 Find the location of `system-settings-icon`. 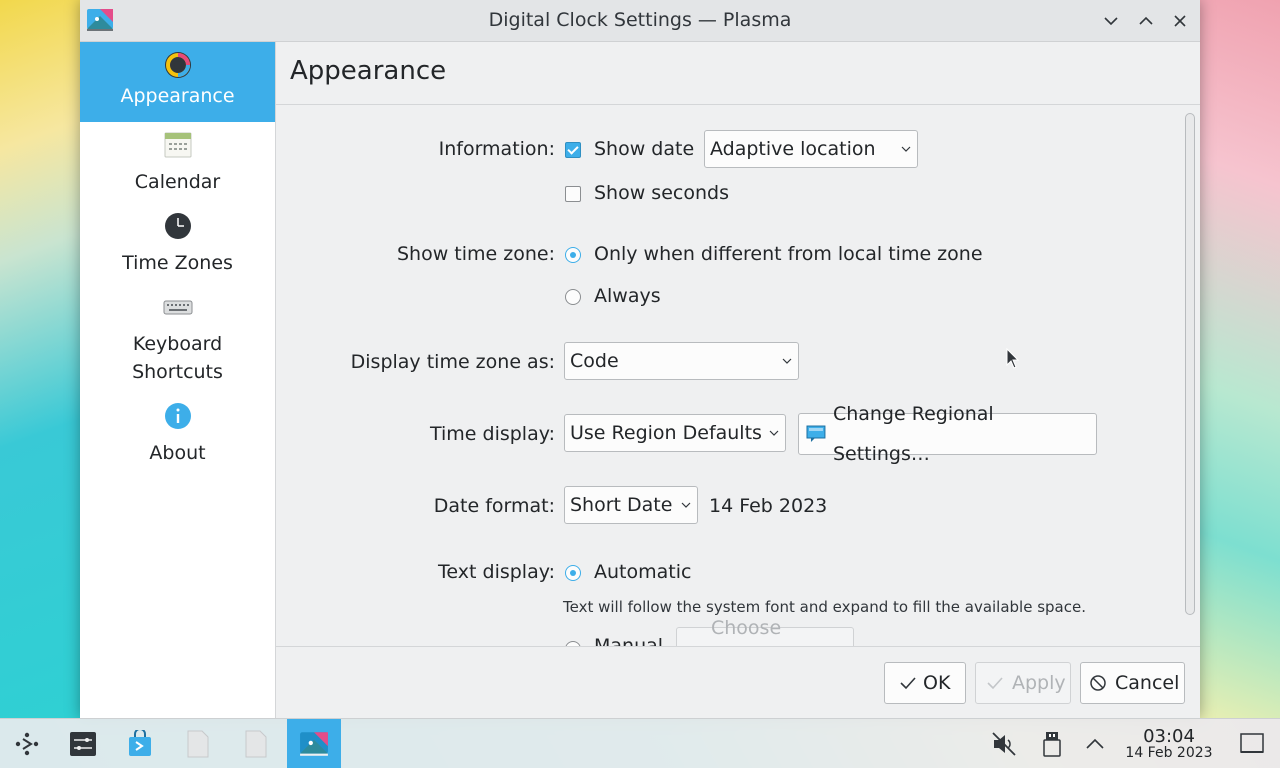

system-settings-icon is located at coordinates (83, 744).